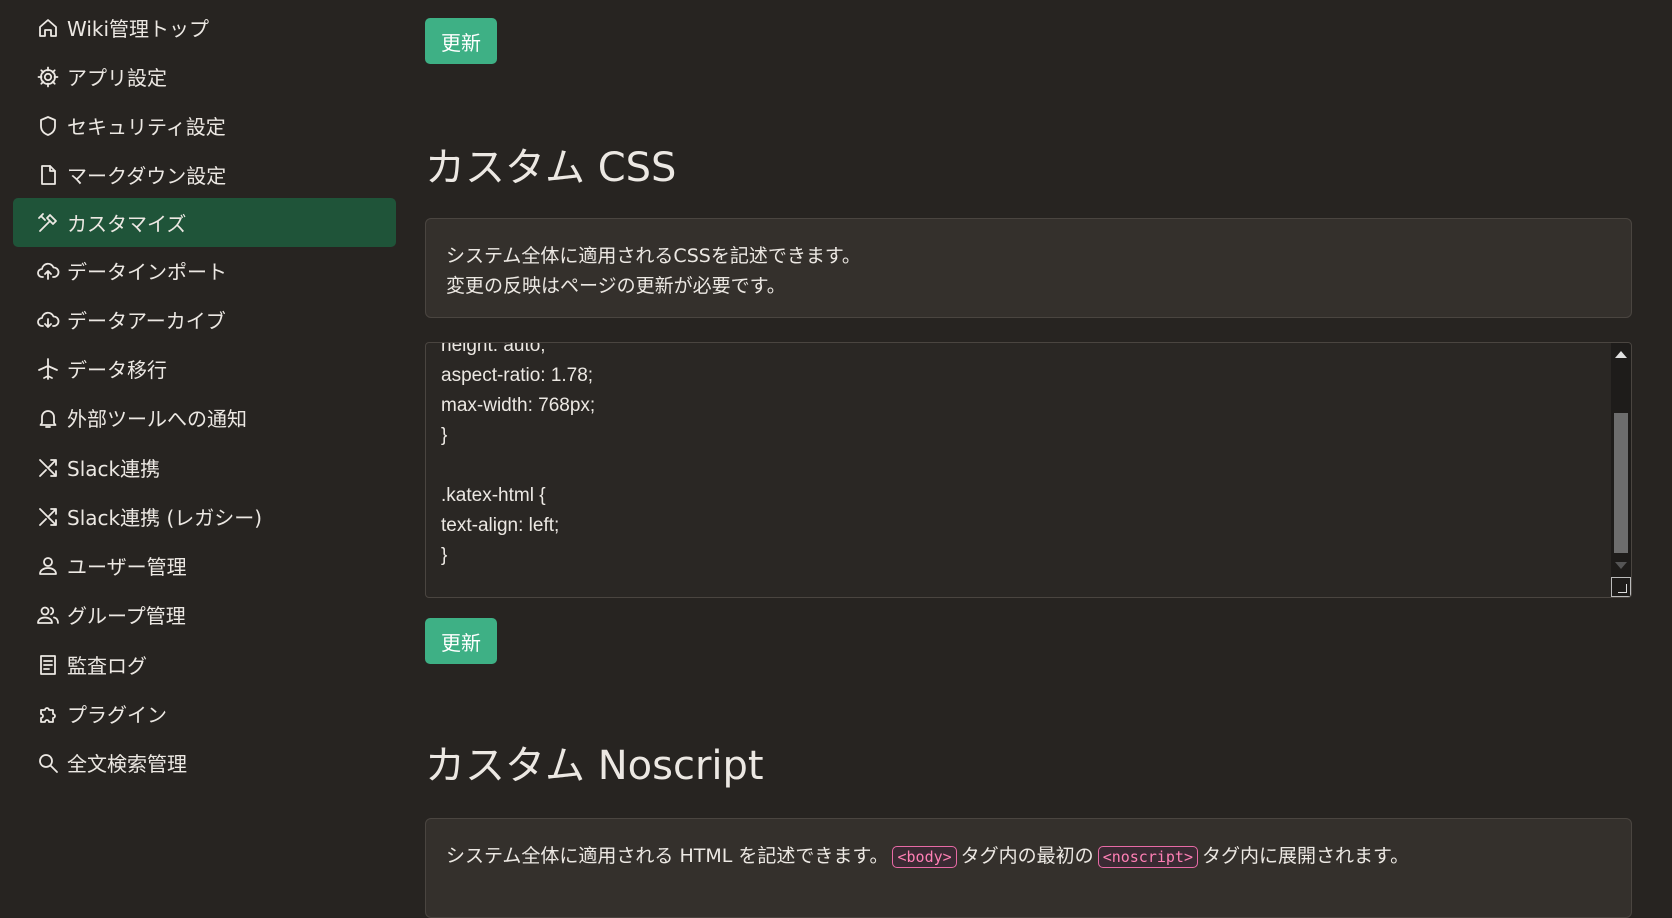  I want to click on sidebar-item-groups: グループ管理, so click(204, 614).